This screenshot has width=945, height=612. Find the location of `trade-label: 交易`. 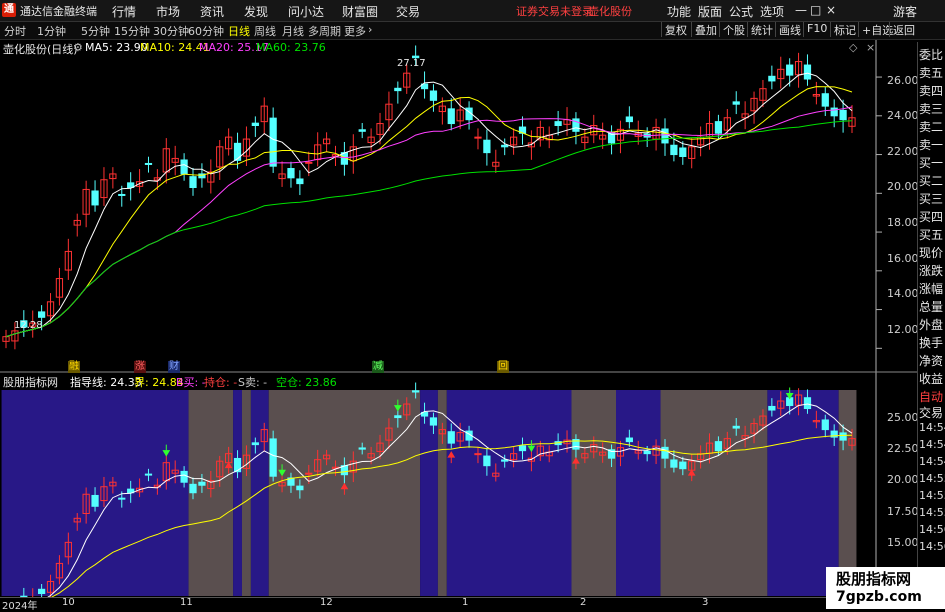

trade-label: 交易 is located at coordinates (931, 412).